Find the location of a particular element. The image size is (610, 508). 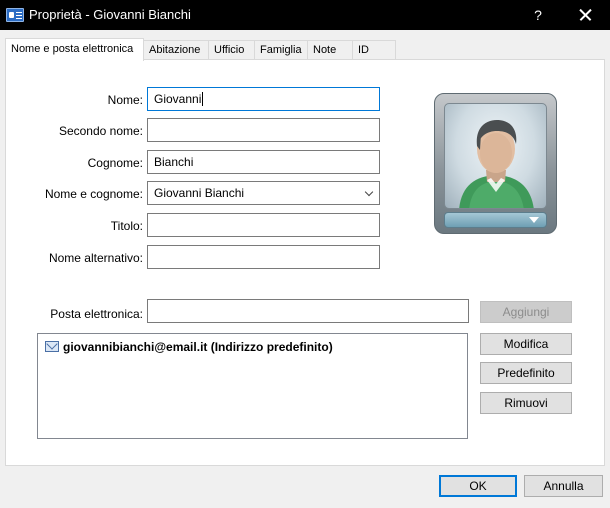

nome-cognome-value: Giovanni Bianchi is located at coordinates (199, 193).